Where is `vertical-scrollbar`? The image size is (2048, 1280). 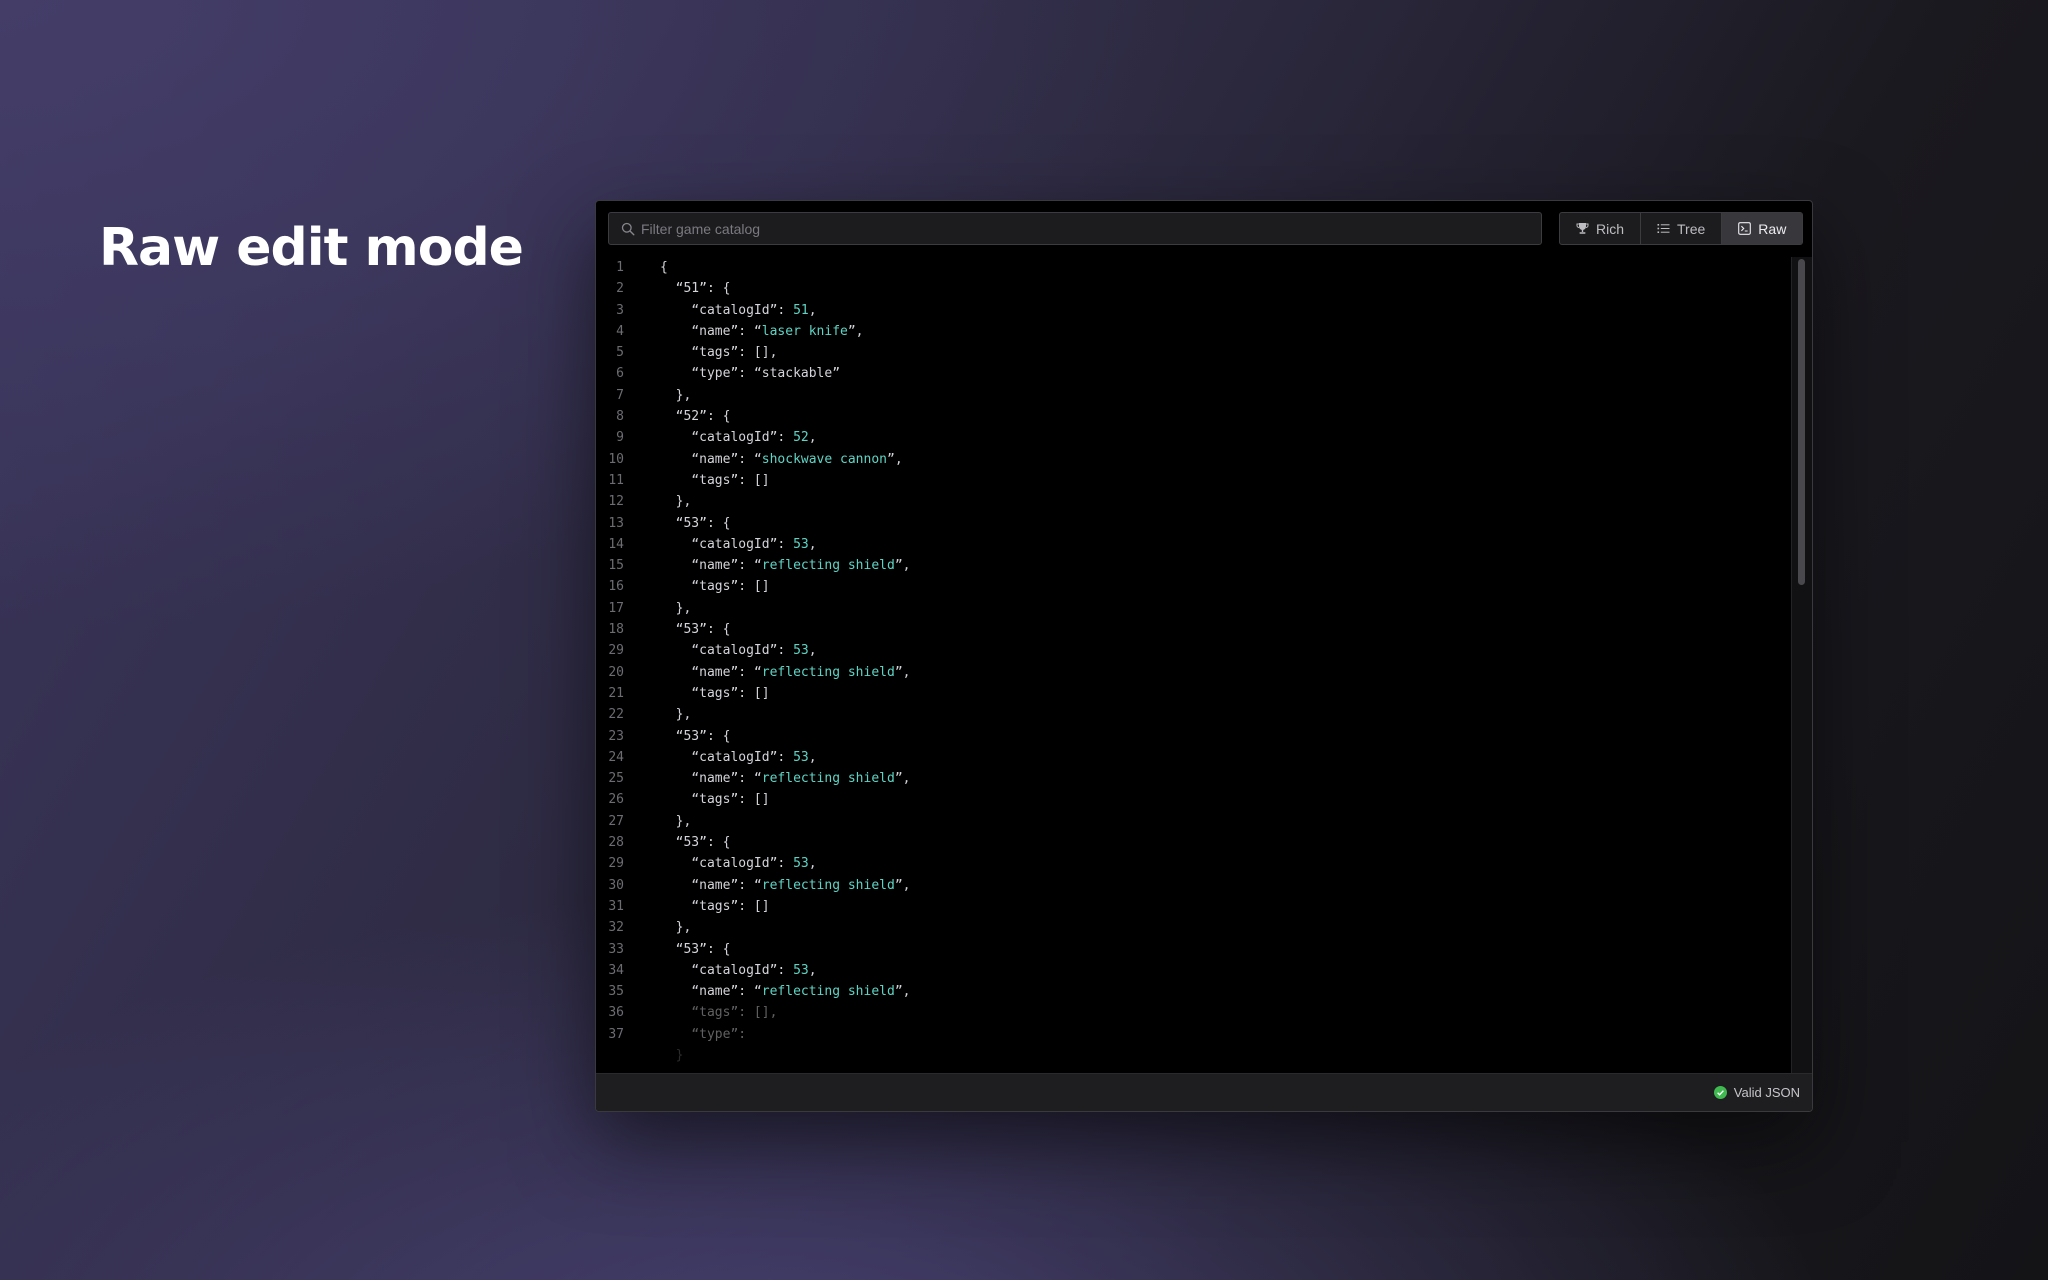 vertical-scrollbar is located at coordinates (1801, 665).